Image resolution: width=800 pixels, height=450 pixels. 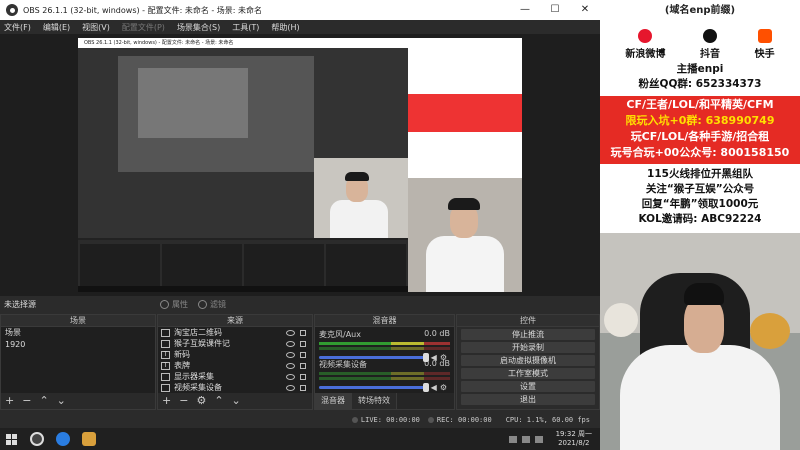 I want to click on streamer-face, so click(x=704, y=325).